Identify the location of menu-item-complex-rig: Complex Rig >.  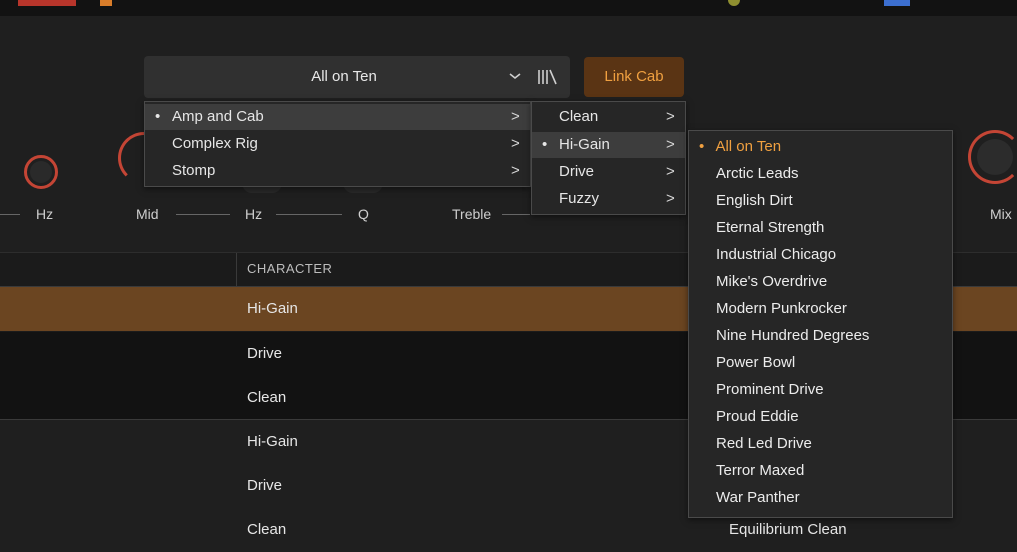
(337, 144).